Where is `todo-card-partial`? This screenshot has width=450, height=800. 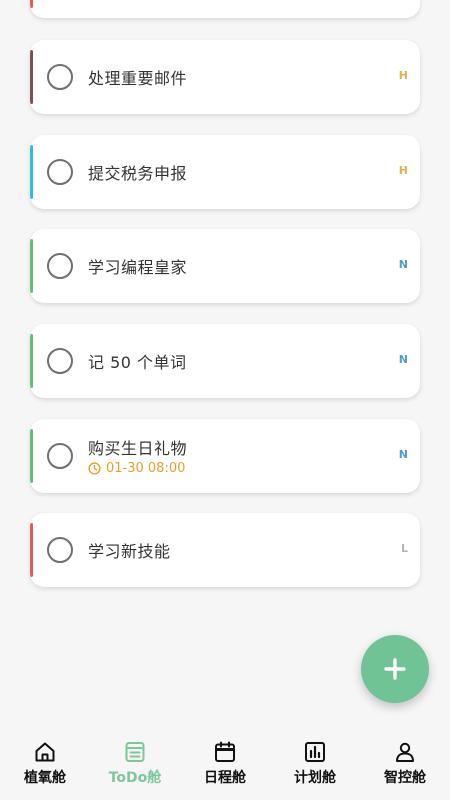
todo-card-partial is located at coordinates (225, 9).